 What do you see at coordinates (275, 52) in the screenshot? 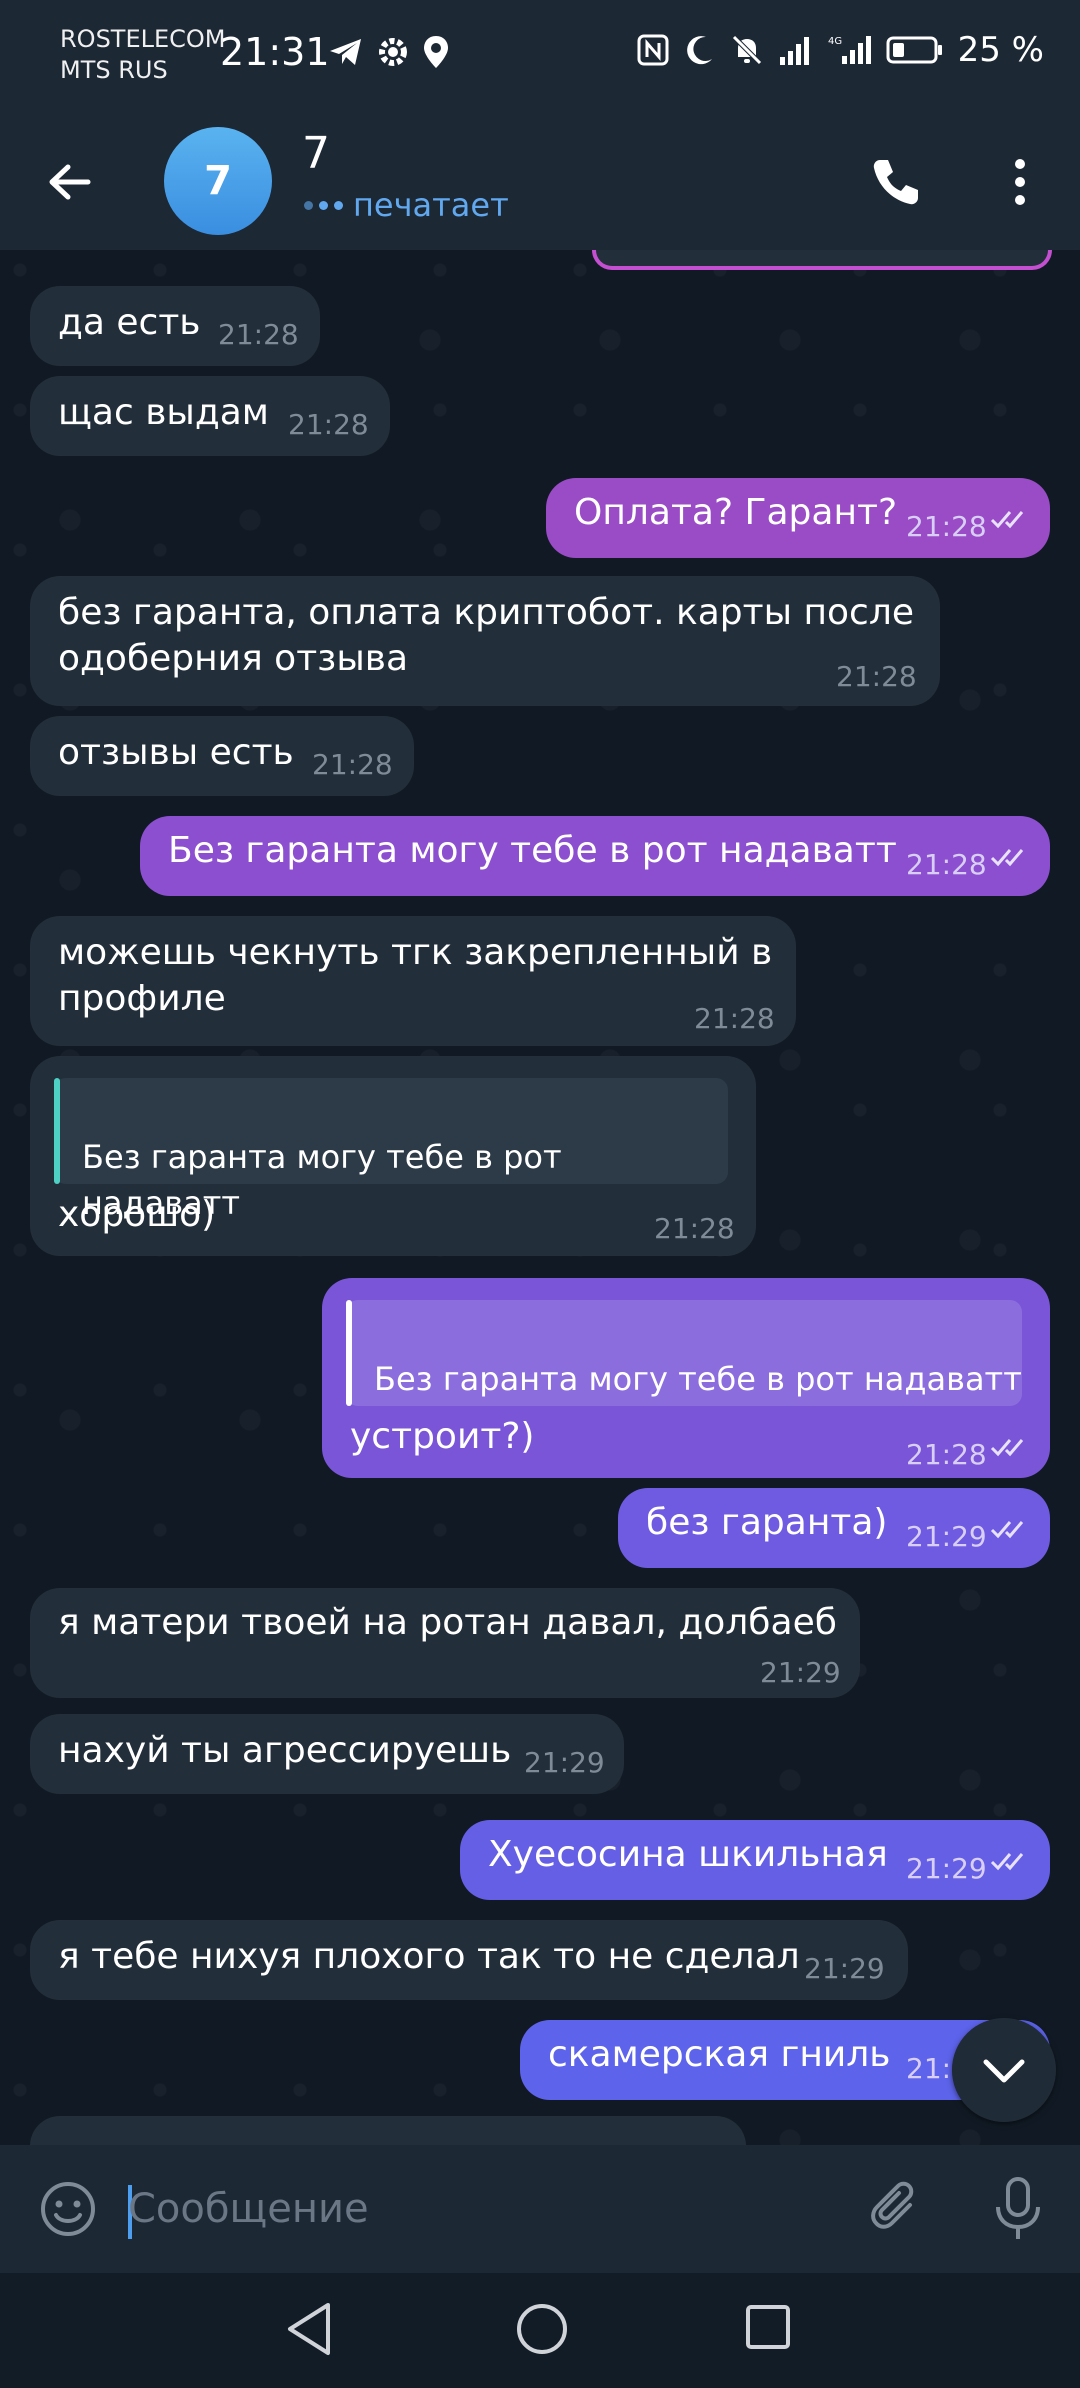
I see `status-clock: 21:31` at bounding box center [275, 52].